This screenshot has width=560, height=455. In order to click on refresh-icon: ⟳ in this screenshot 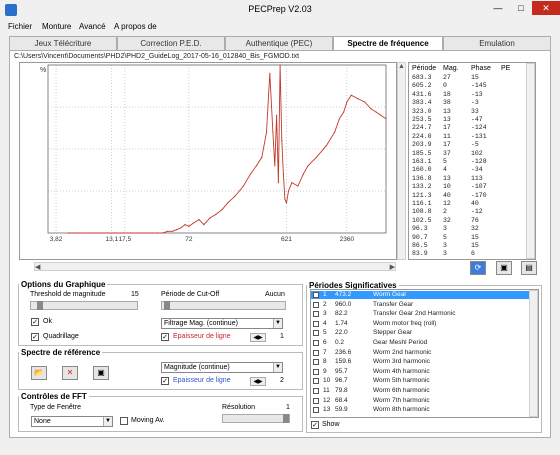, I will do `click(478, 268)`.